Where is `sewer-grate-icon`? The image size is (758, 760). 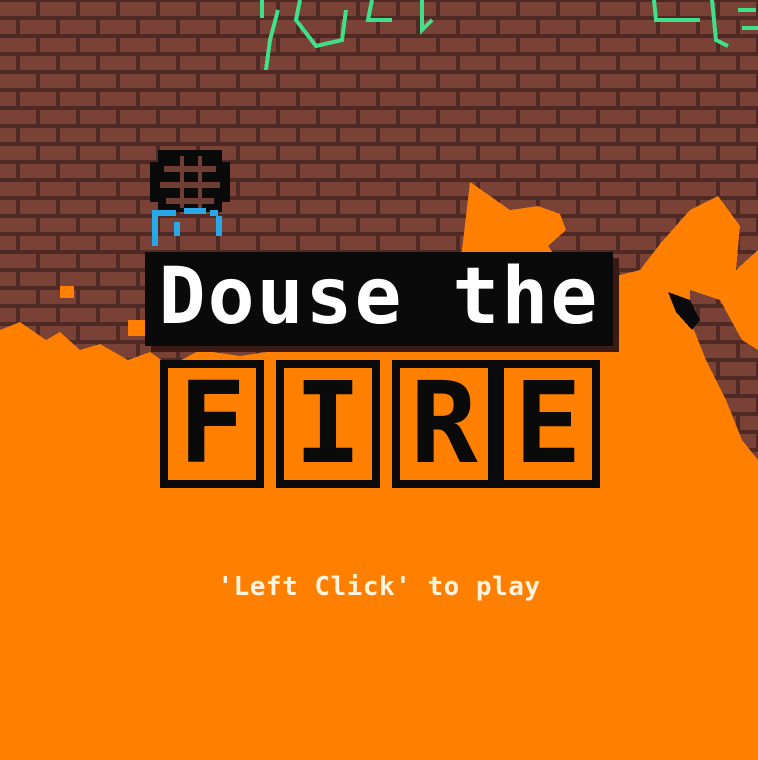 sewer-grate-icon is located at coordinates (190, 181).